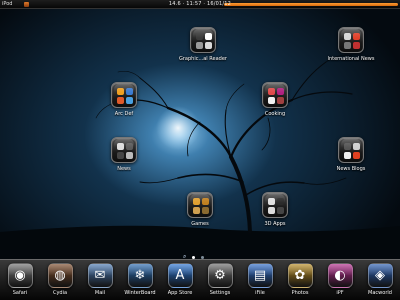 The width and height of the screenshot is (400, 300). What do you see at coordinates (300, 293) in the screenshot?
I see `dock-label: Photos` at bounding box center [300, 293].